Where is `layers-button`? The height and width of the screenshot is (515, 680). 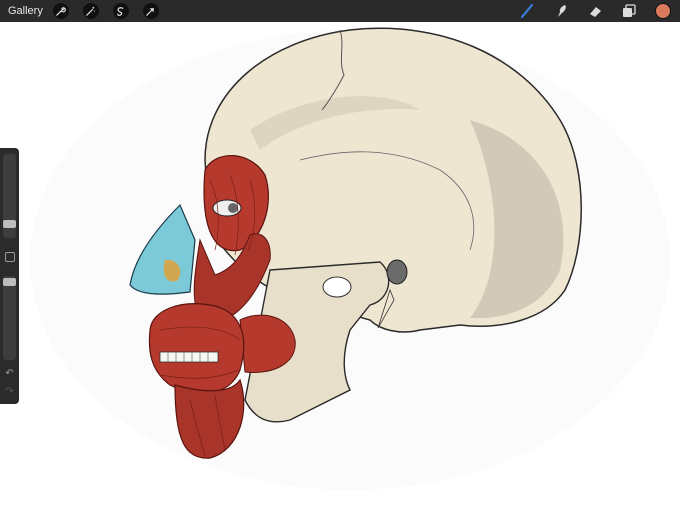 layers-button is located at coordinates (629, 11).